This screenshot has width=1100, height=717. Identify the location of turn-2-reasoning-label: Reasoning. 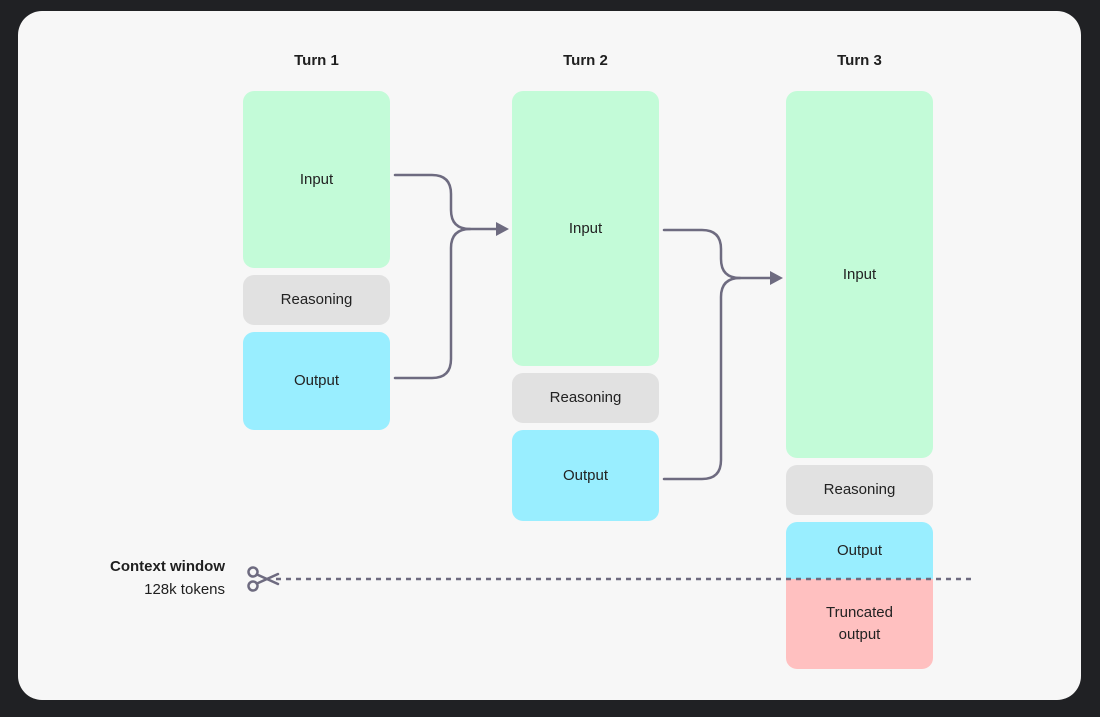
(585, 397).